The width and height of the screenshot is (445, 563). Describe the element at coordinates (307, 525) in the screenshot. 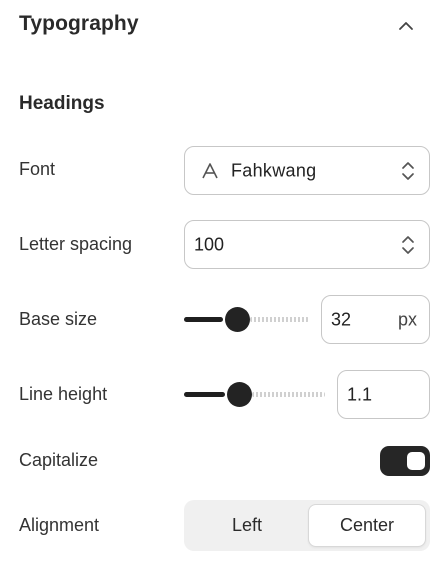

I see `alignment-segmented-control: Left Center` at that location.